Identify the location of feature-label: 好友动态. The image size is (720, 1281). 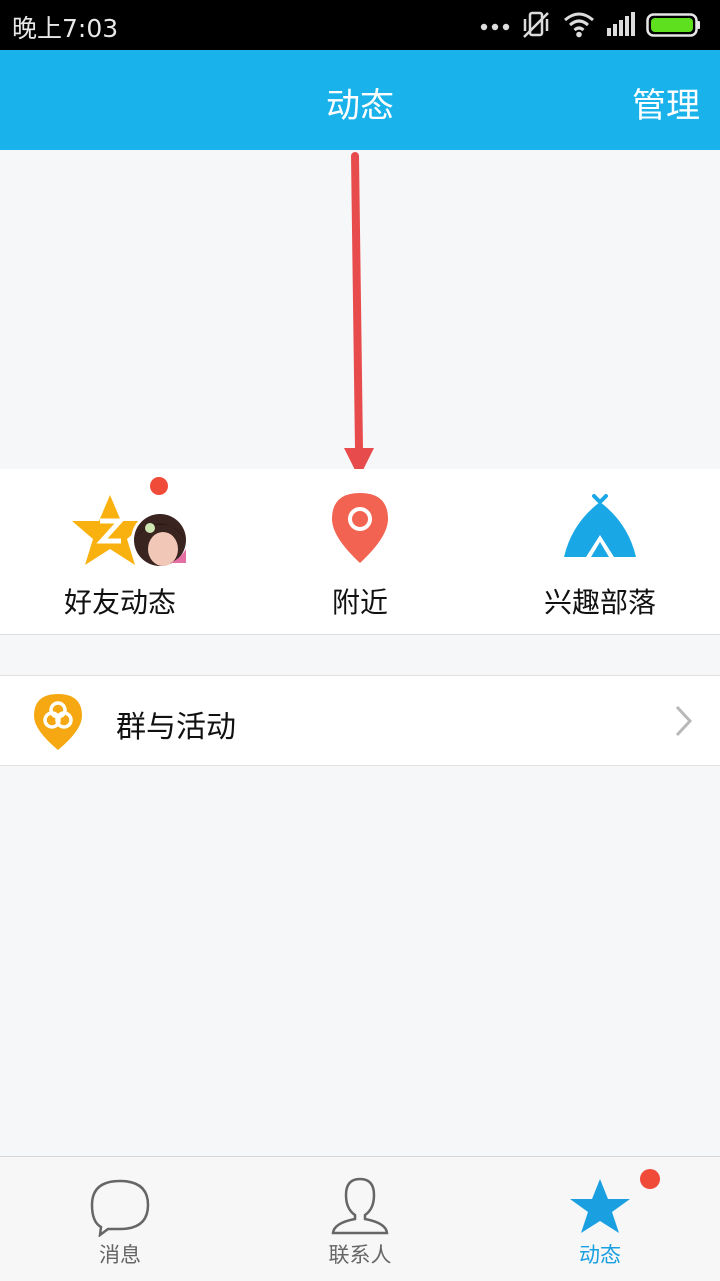
(119, 602).